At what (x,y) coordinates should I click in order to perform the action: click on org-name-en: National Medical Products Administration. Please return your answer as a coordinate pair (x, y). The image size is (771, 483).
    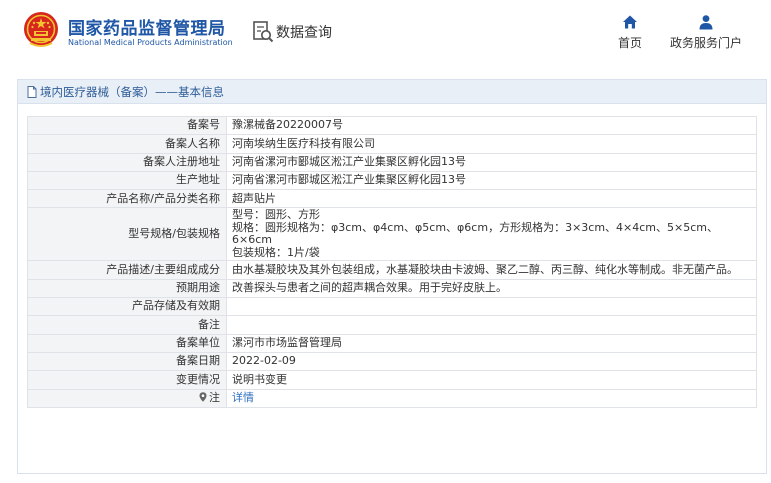
    Looking at the image, I should click on (150, 42).